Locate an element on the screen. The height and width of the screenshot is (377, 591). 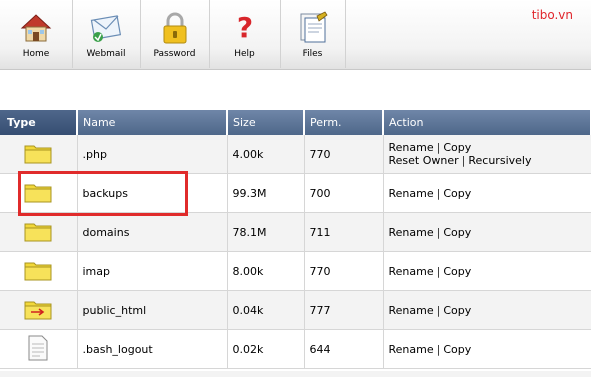
password-button: Password is located at coordinates (175, 34).